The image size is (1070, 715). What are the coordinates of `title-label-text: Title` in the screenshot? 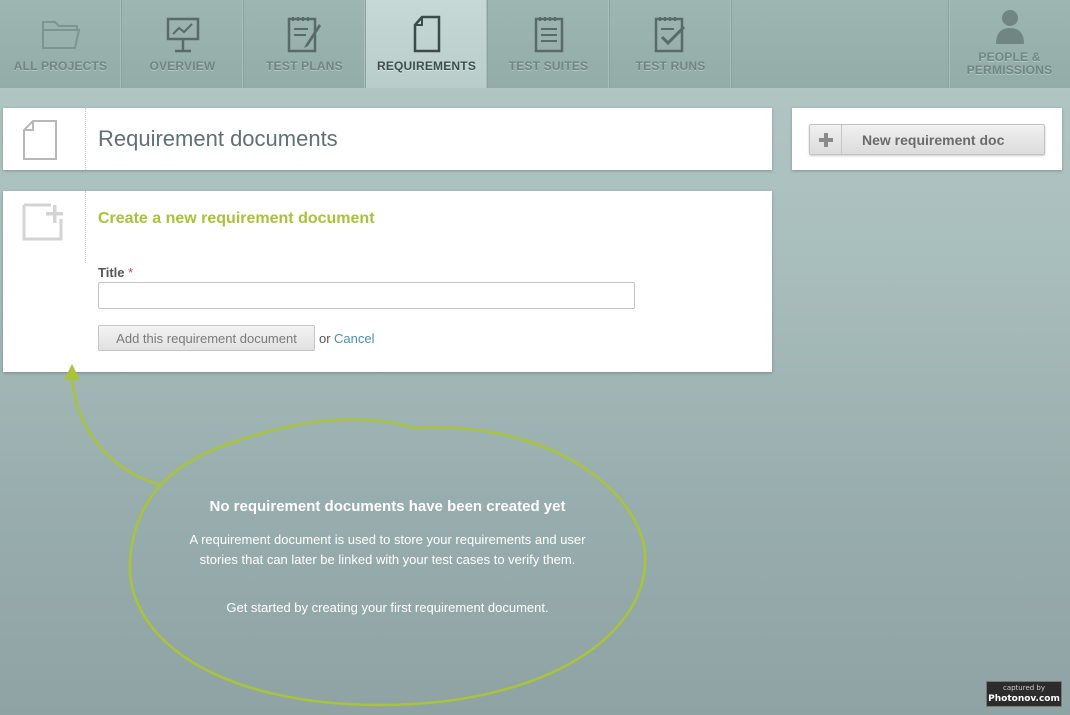 It's located at (111, 272).